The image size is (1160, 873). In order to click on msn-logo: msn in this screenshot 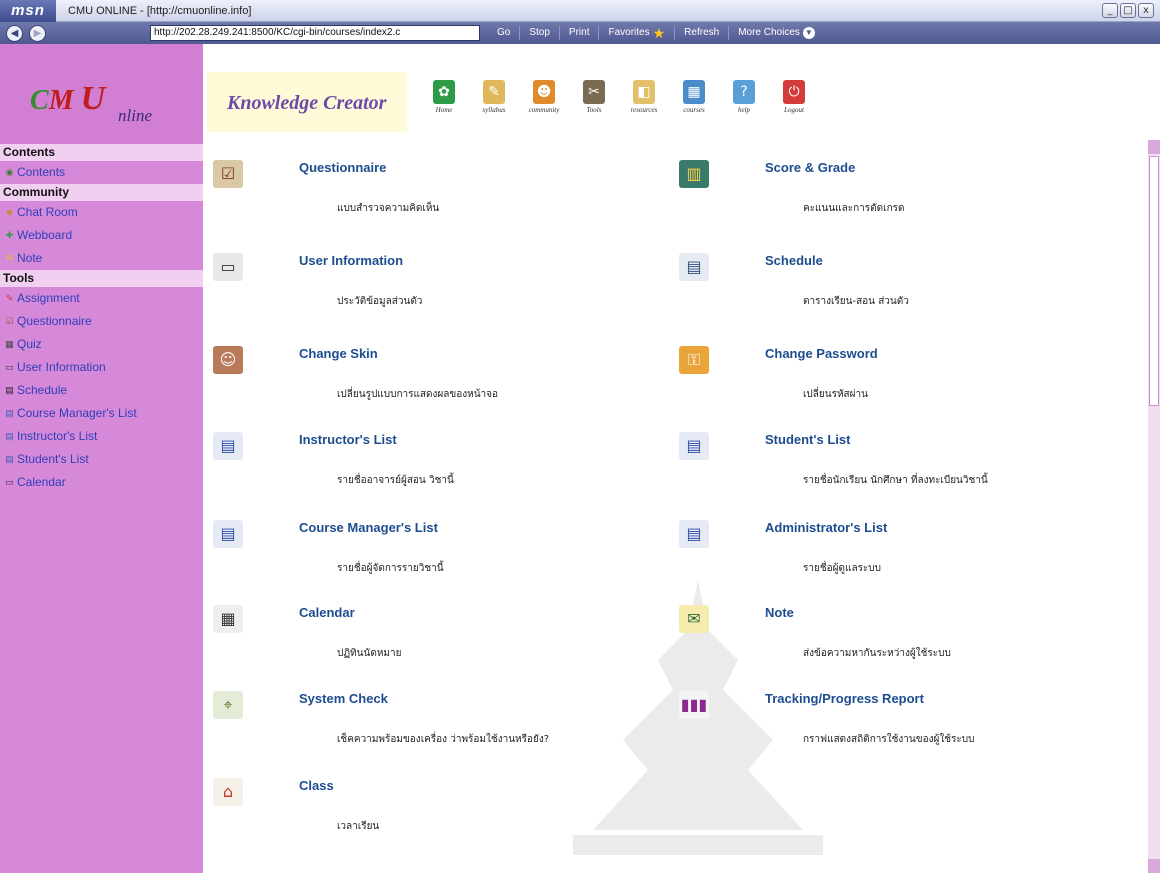, I will do `click(28, 11)`.